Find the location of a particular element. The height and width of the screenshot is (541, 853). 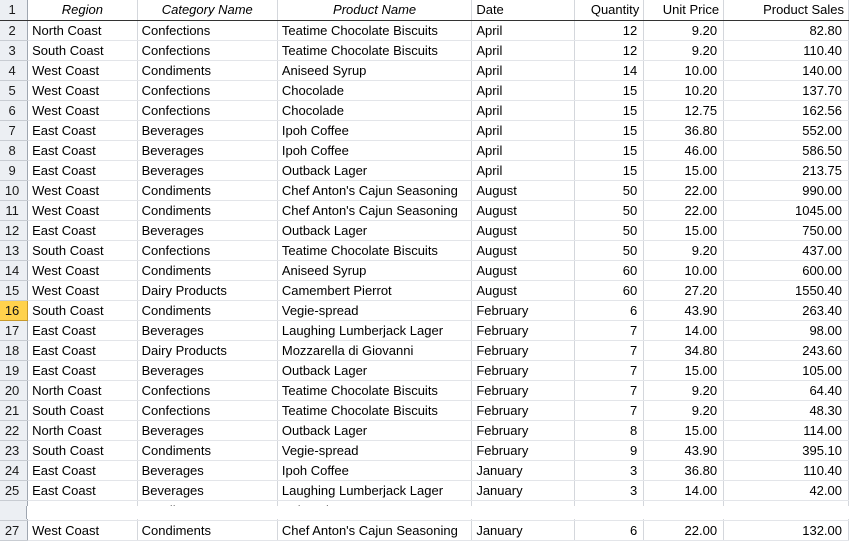

cell-sales: 990.00 is located at coordinates (786, 190).